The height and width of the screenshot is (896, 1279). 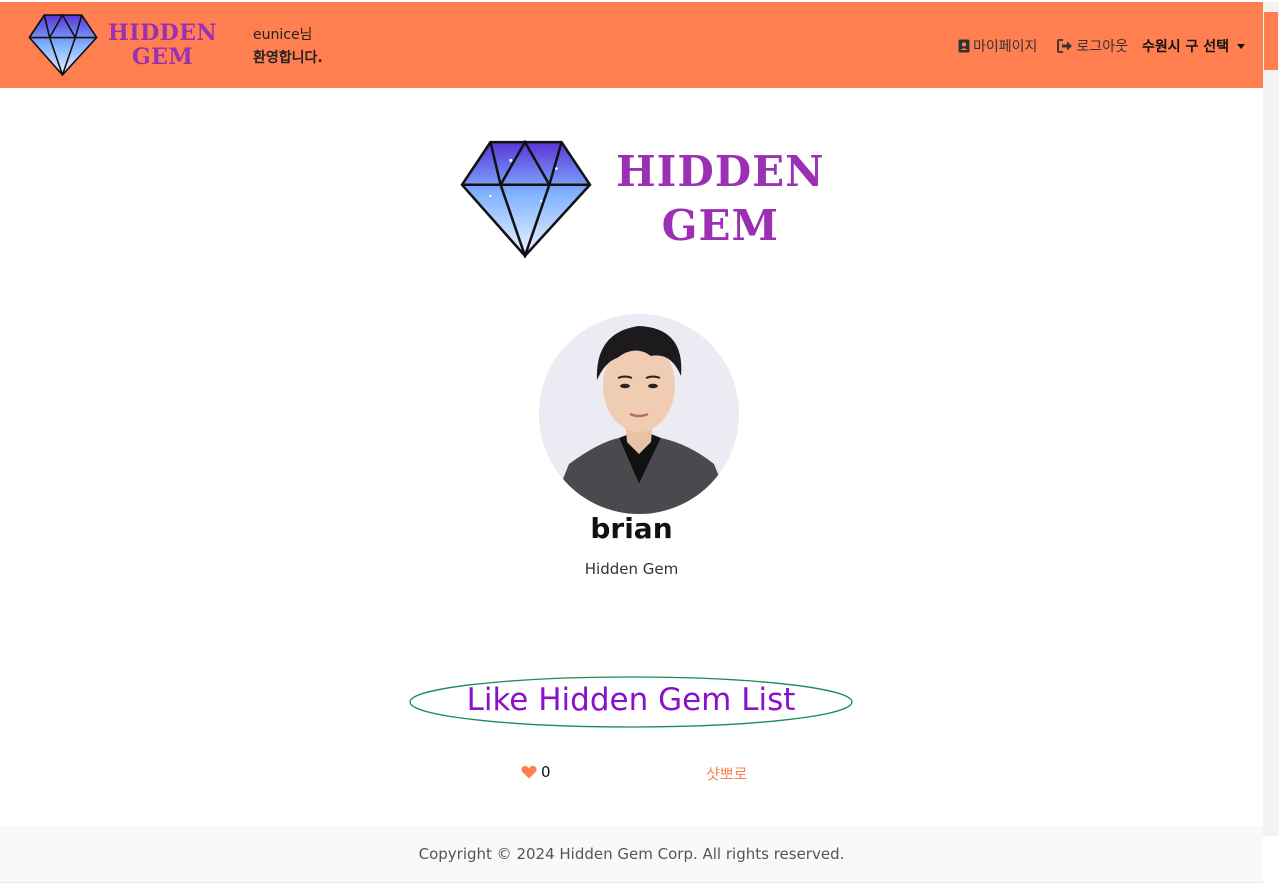 What do you see at coordinates (1065, 46) in the screenshot?
I see `sign-out-icon` at bounding box center [1065, 46].